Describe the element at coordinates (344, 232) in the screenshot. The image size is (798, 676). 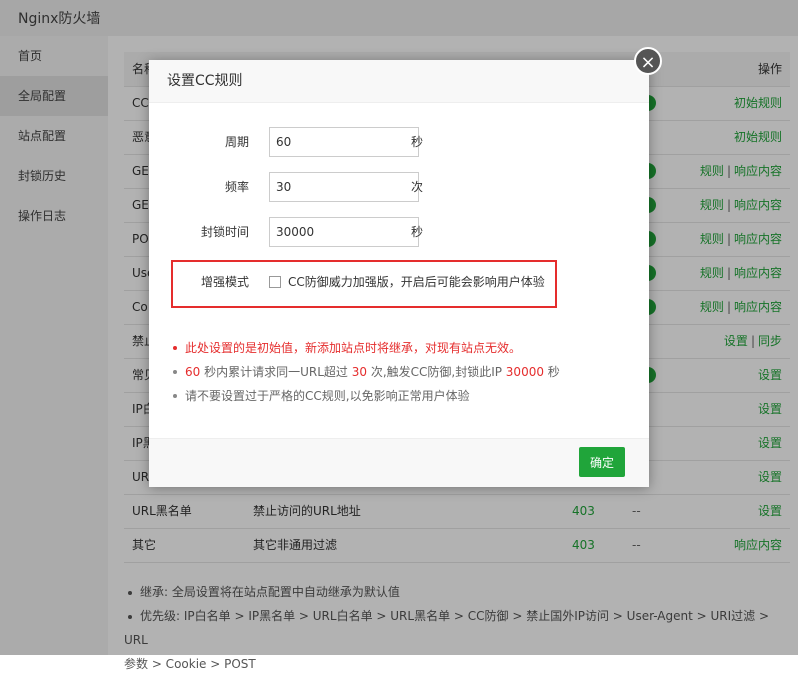
I see `block-time-input` at that location.